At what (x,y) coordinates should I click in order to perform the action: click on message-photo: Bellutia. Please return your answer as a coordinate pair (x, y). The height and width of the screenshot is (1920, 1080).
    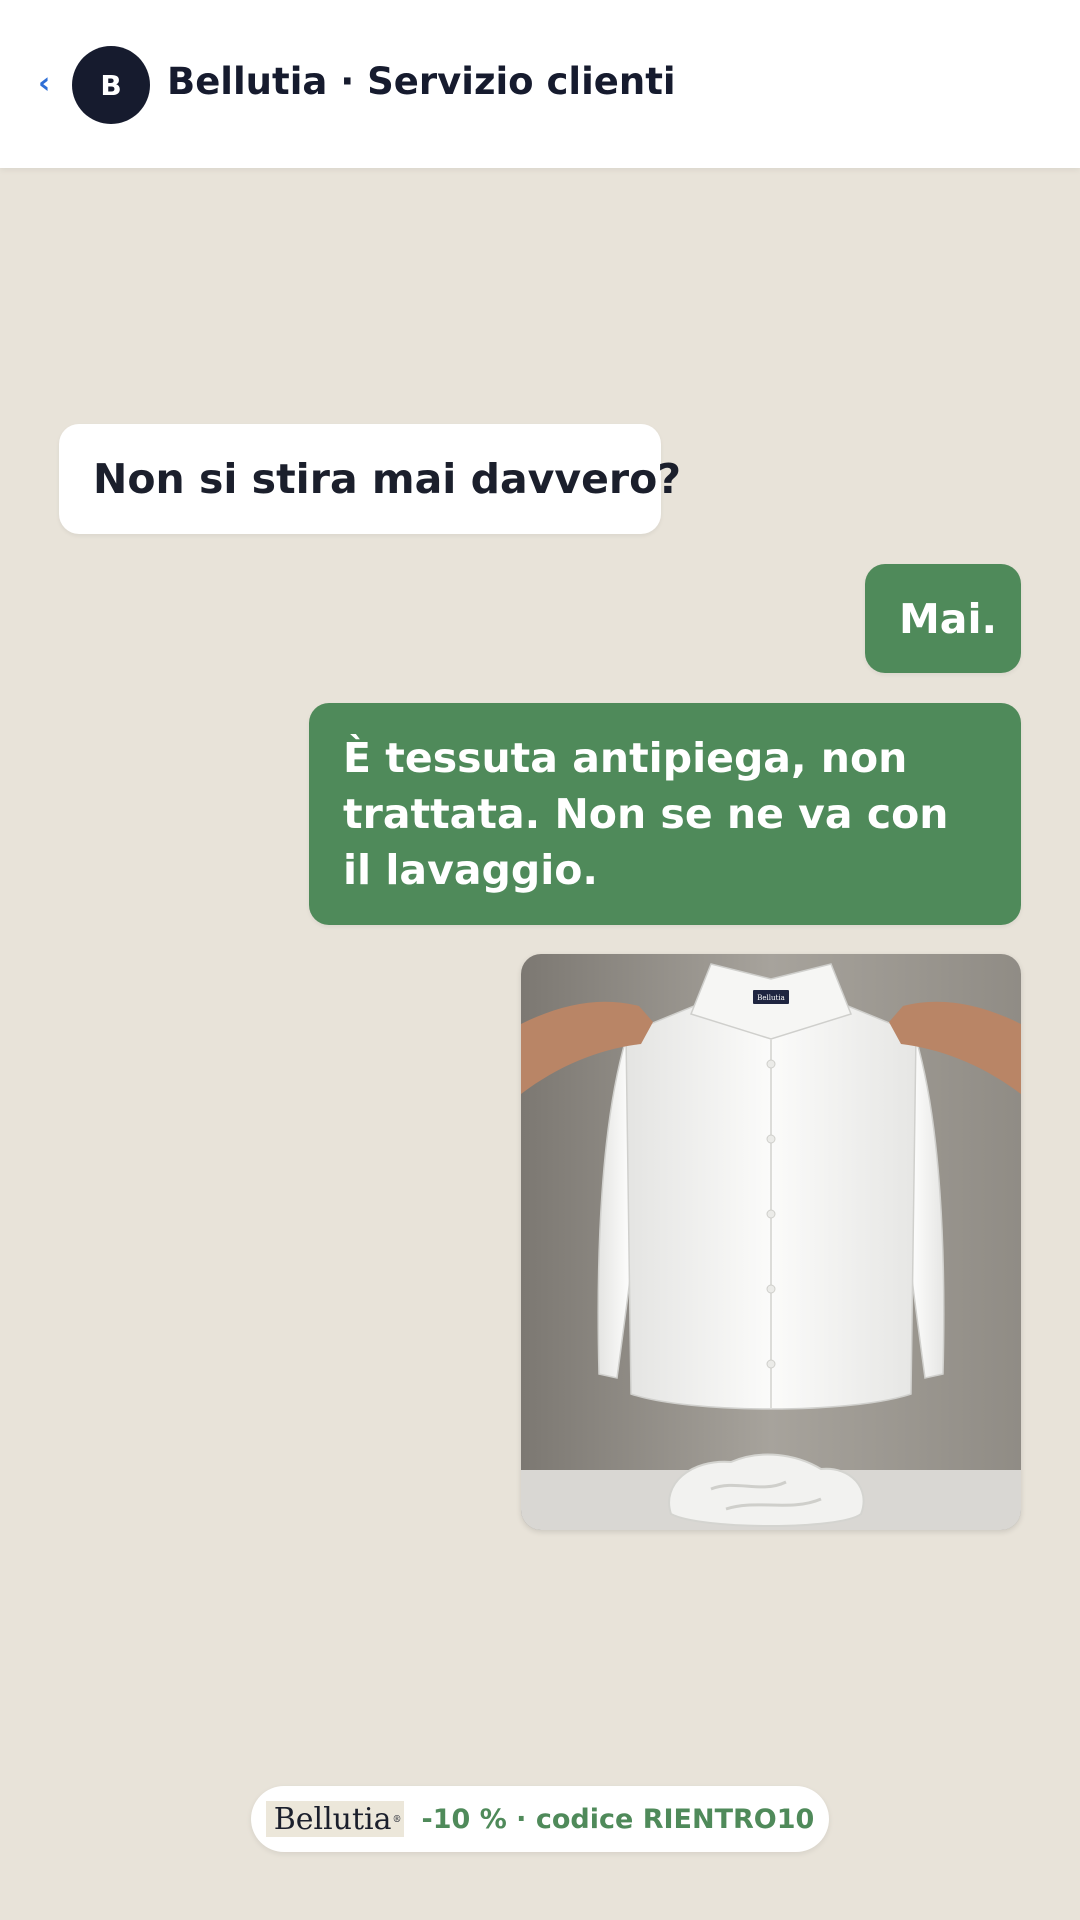
    Looking at the image, I should click on (771, 1242).